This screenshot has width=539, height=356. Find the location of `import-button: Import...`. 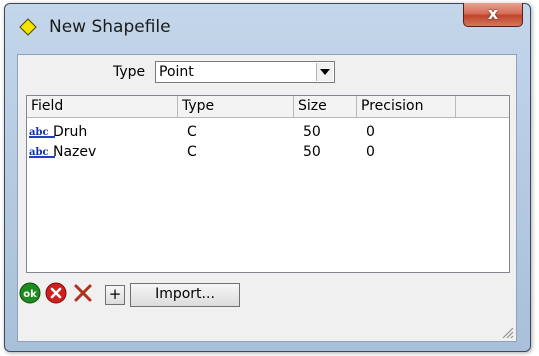

import-button: Import... is located at coordinates (185, 295).